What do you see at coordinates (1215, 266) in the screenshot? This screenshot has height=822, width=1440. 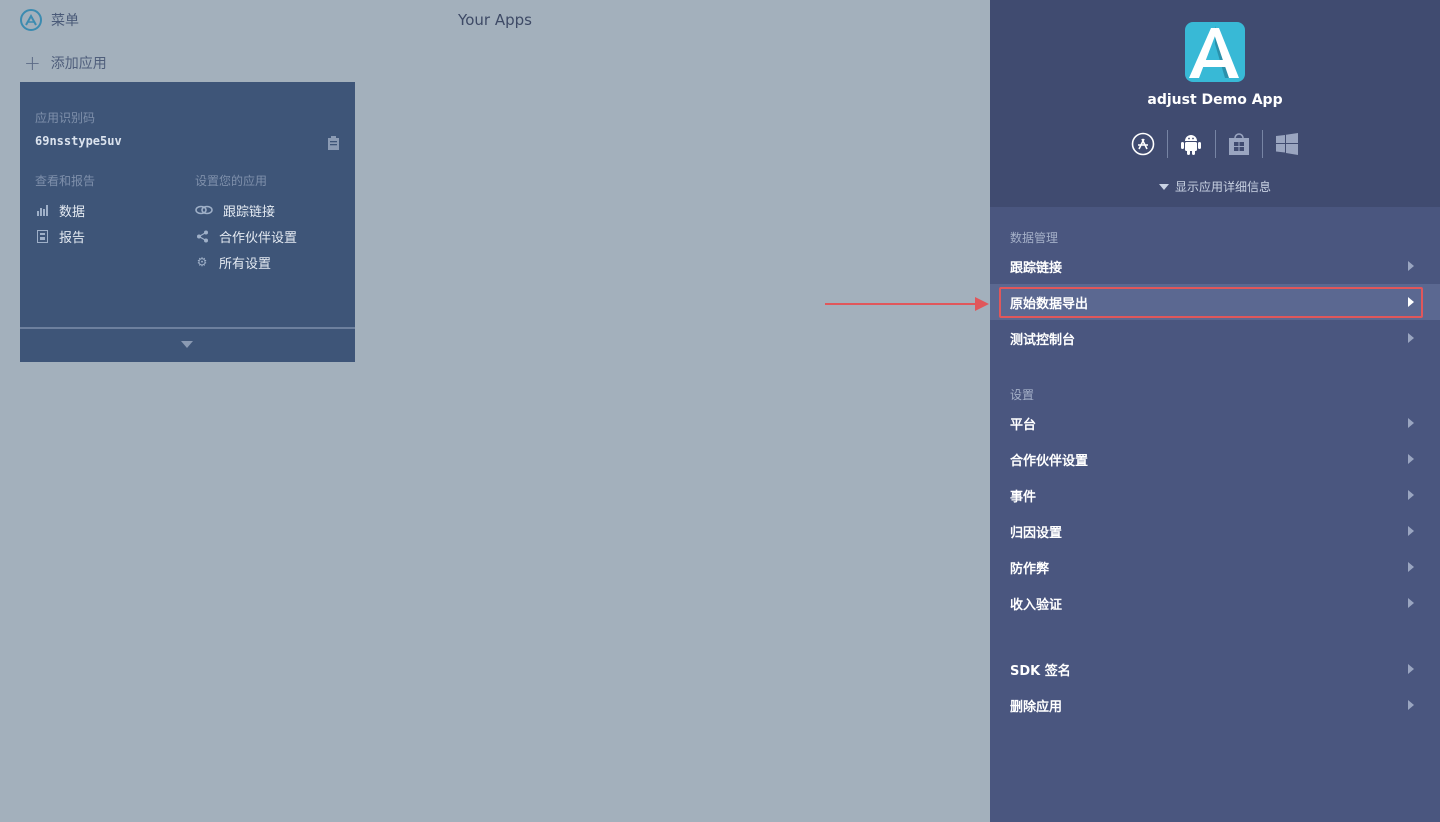 I see `nav-tracking-links: 跟踪链接` at bounding box center [1215, 266].